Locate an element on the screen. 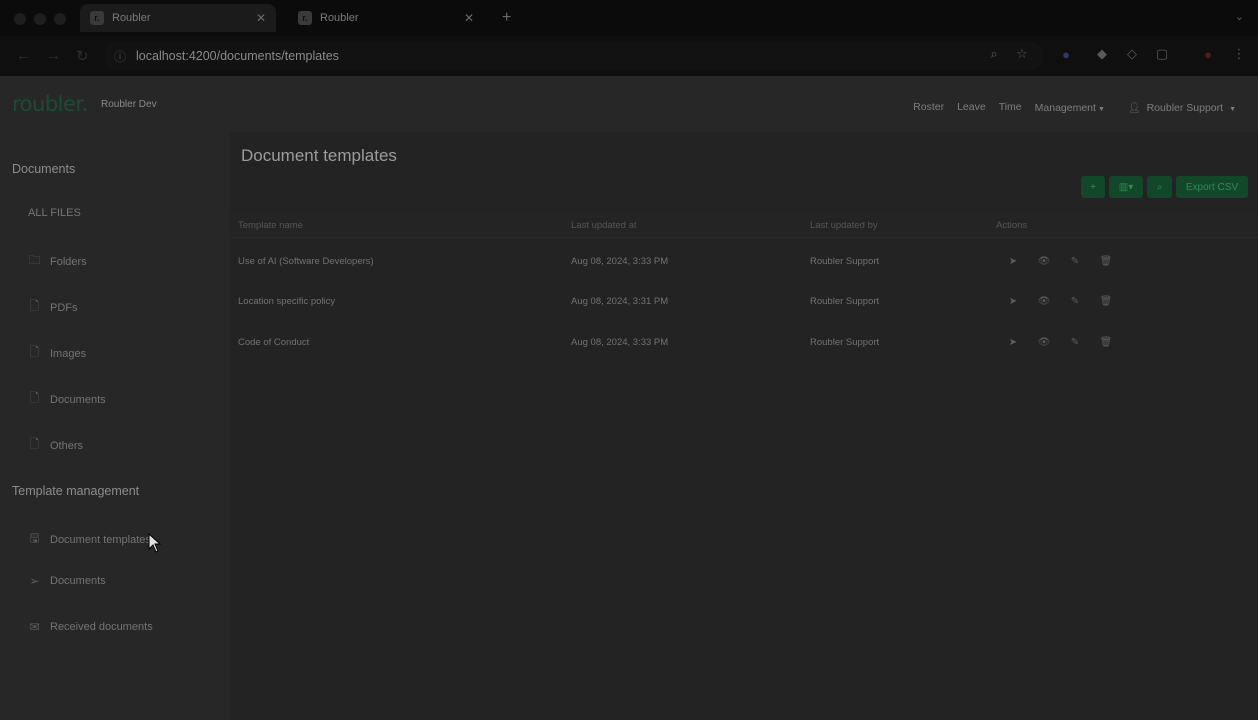  table-toolbar: + ▥▾ ⌕ Export CSV is located at coordinates (1164, 187).